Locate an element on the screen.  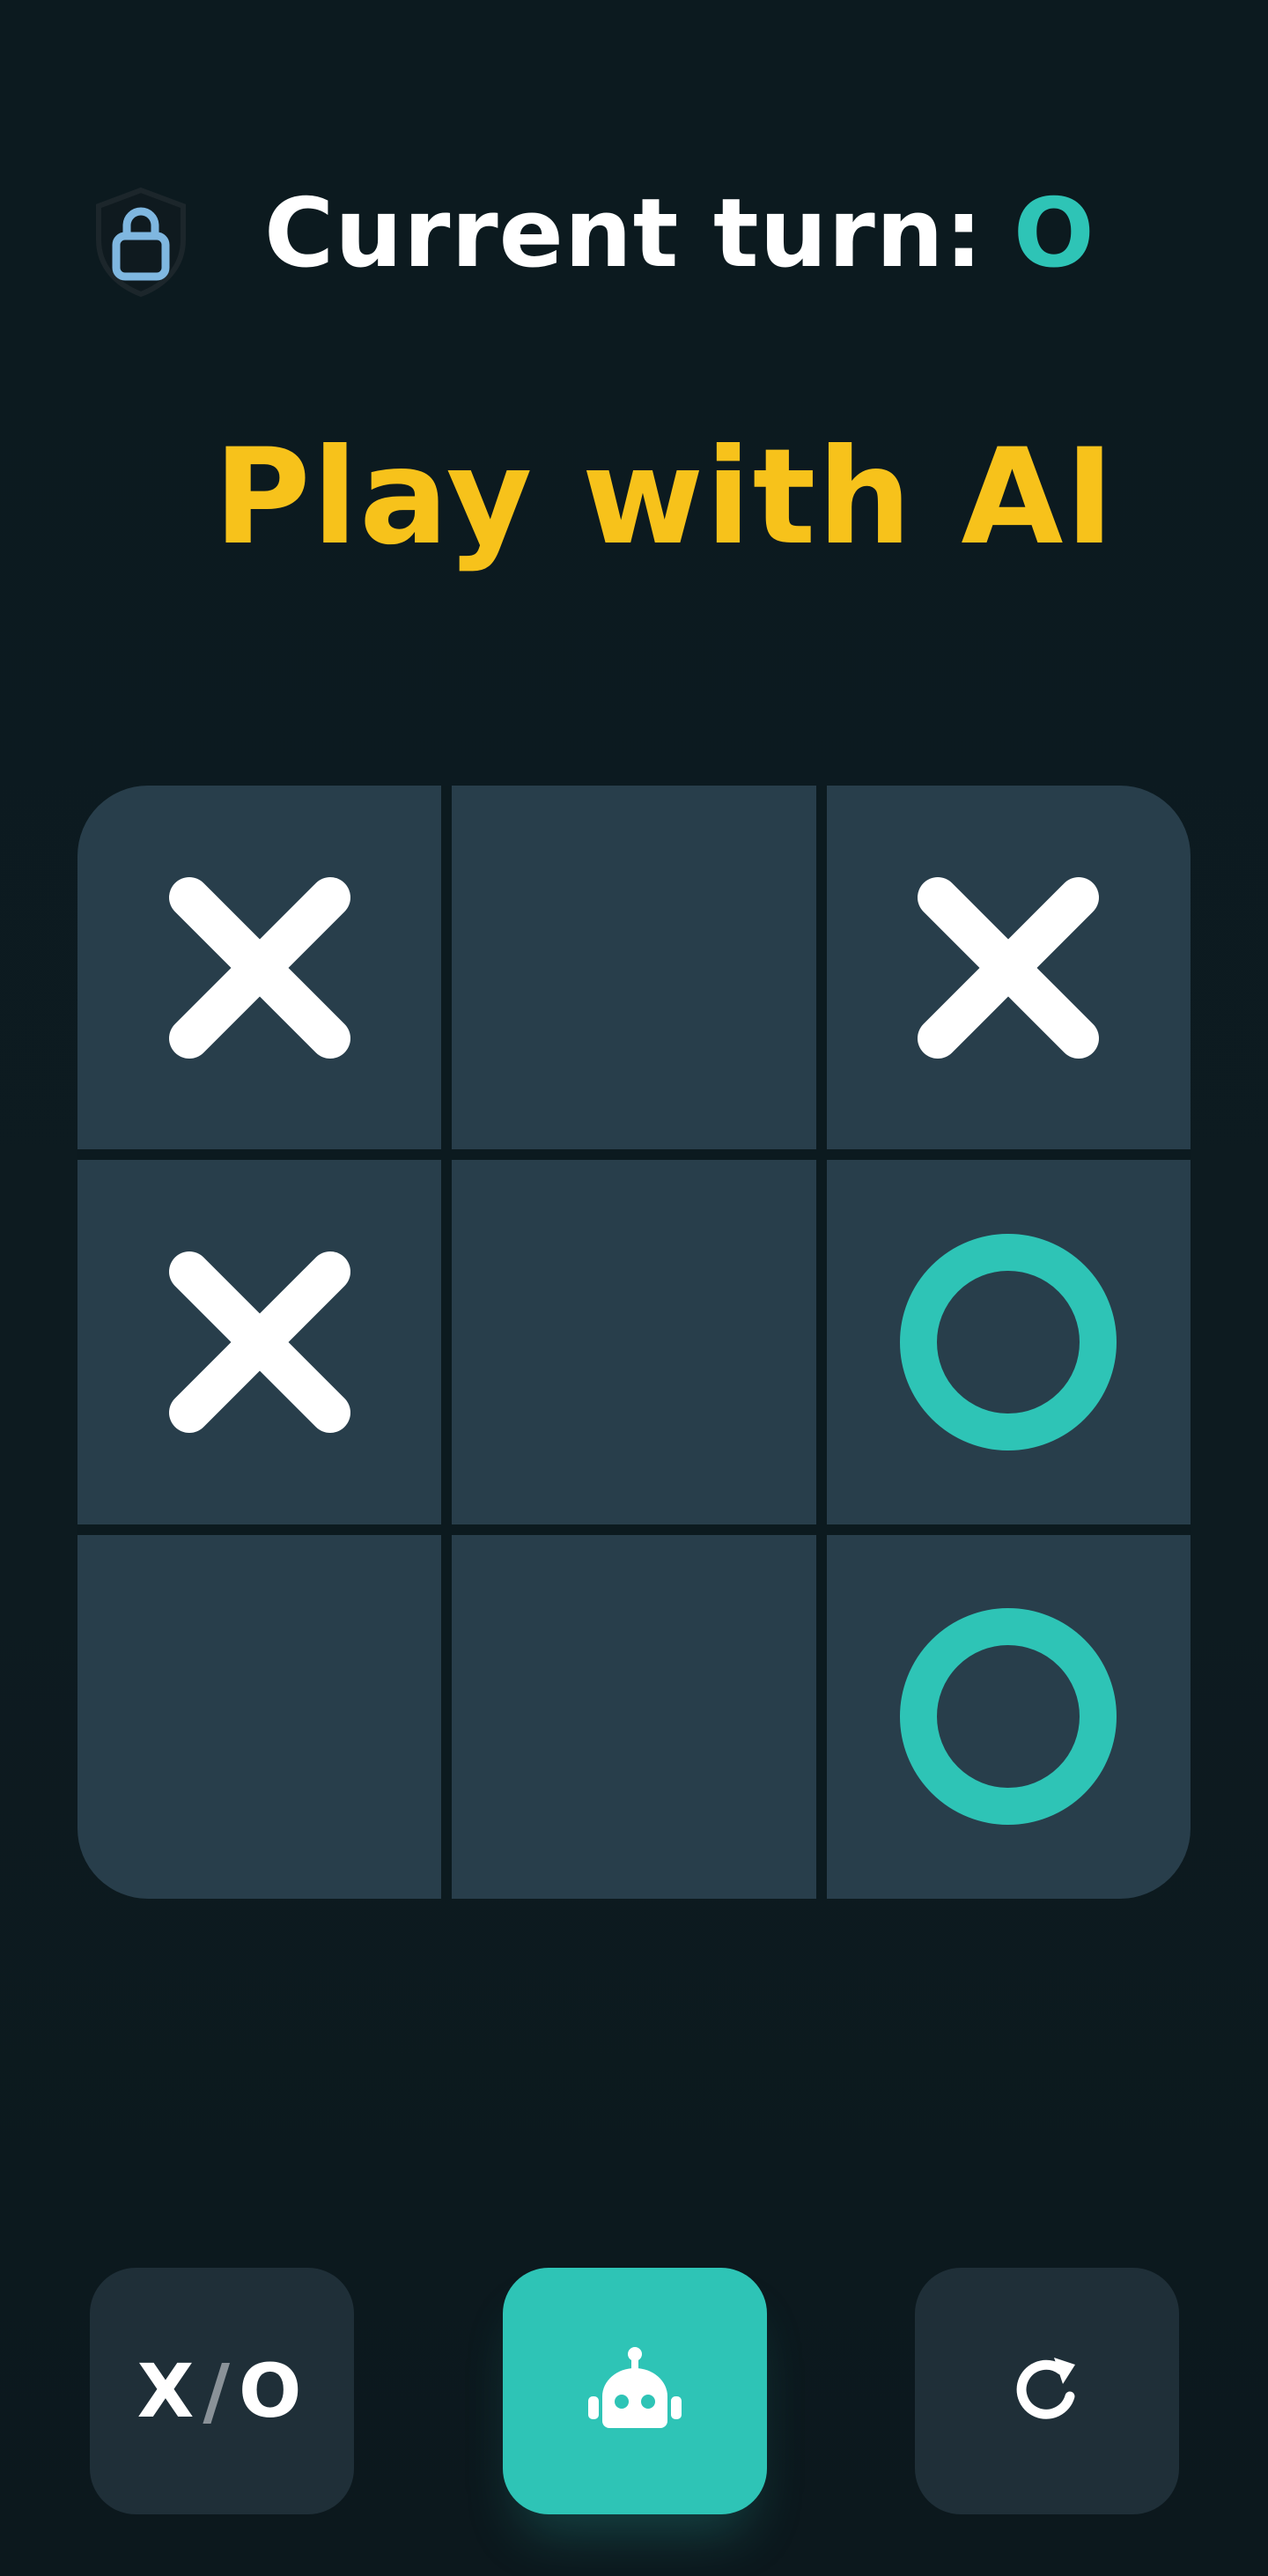
board-cell-bottom-right is located at coordinates (1009, 1716).